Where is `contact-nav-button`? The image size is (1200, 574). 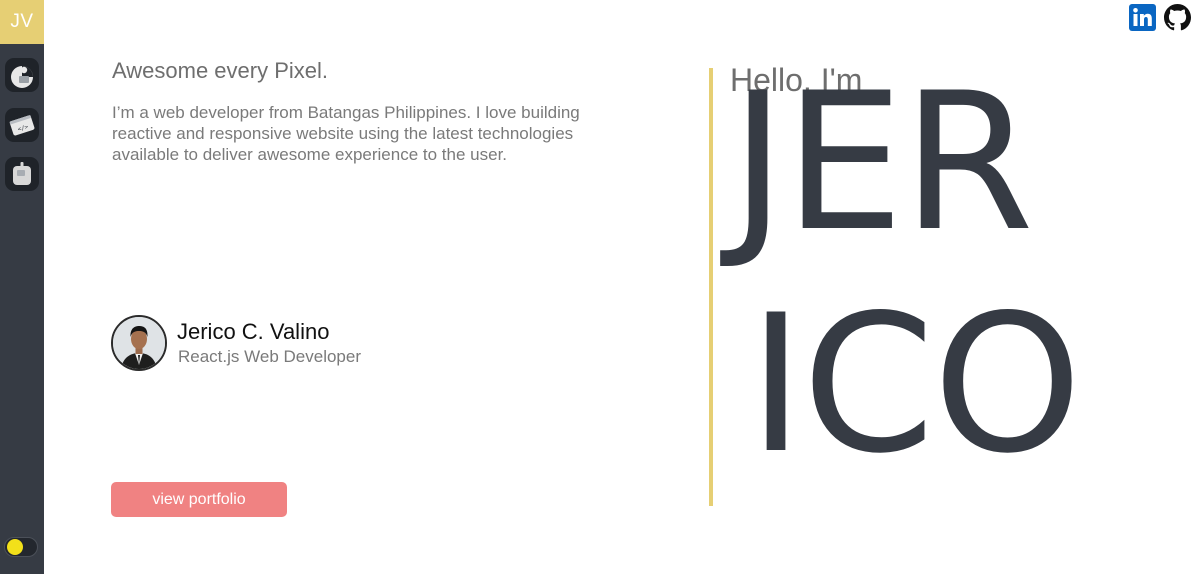
contact-nav-button is located at coordinates (22, 174).